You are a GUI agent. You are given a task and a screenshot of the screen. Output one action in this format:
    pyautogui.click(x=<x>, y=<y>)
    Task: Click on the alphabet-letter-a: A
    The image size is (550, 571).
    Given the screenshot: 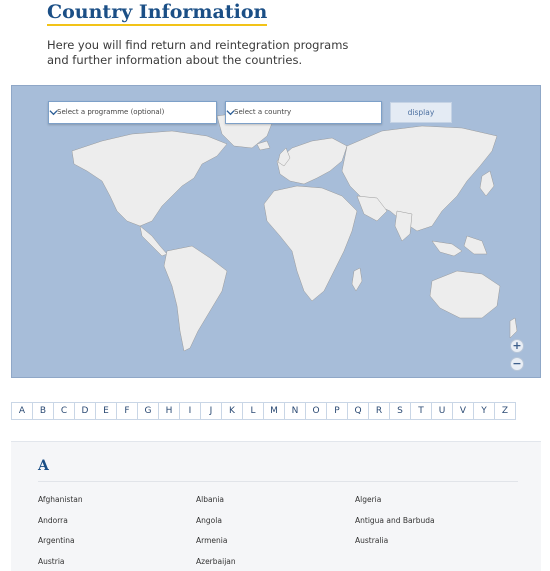 What is the action you would take?
    pyautogui.click(x=22, y=411)
    